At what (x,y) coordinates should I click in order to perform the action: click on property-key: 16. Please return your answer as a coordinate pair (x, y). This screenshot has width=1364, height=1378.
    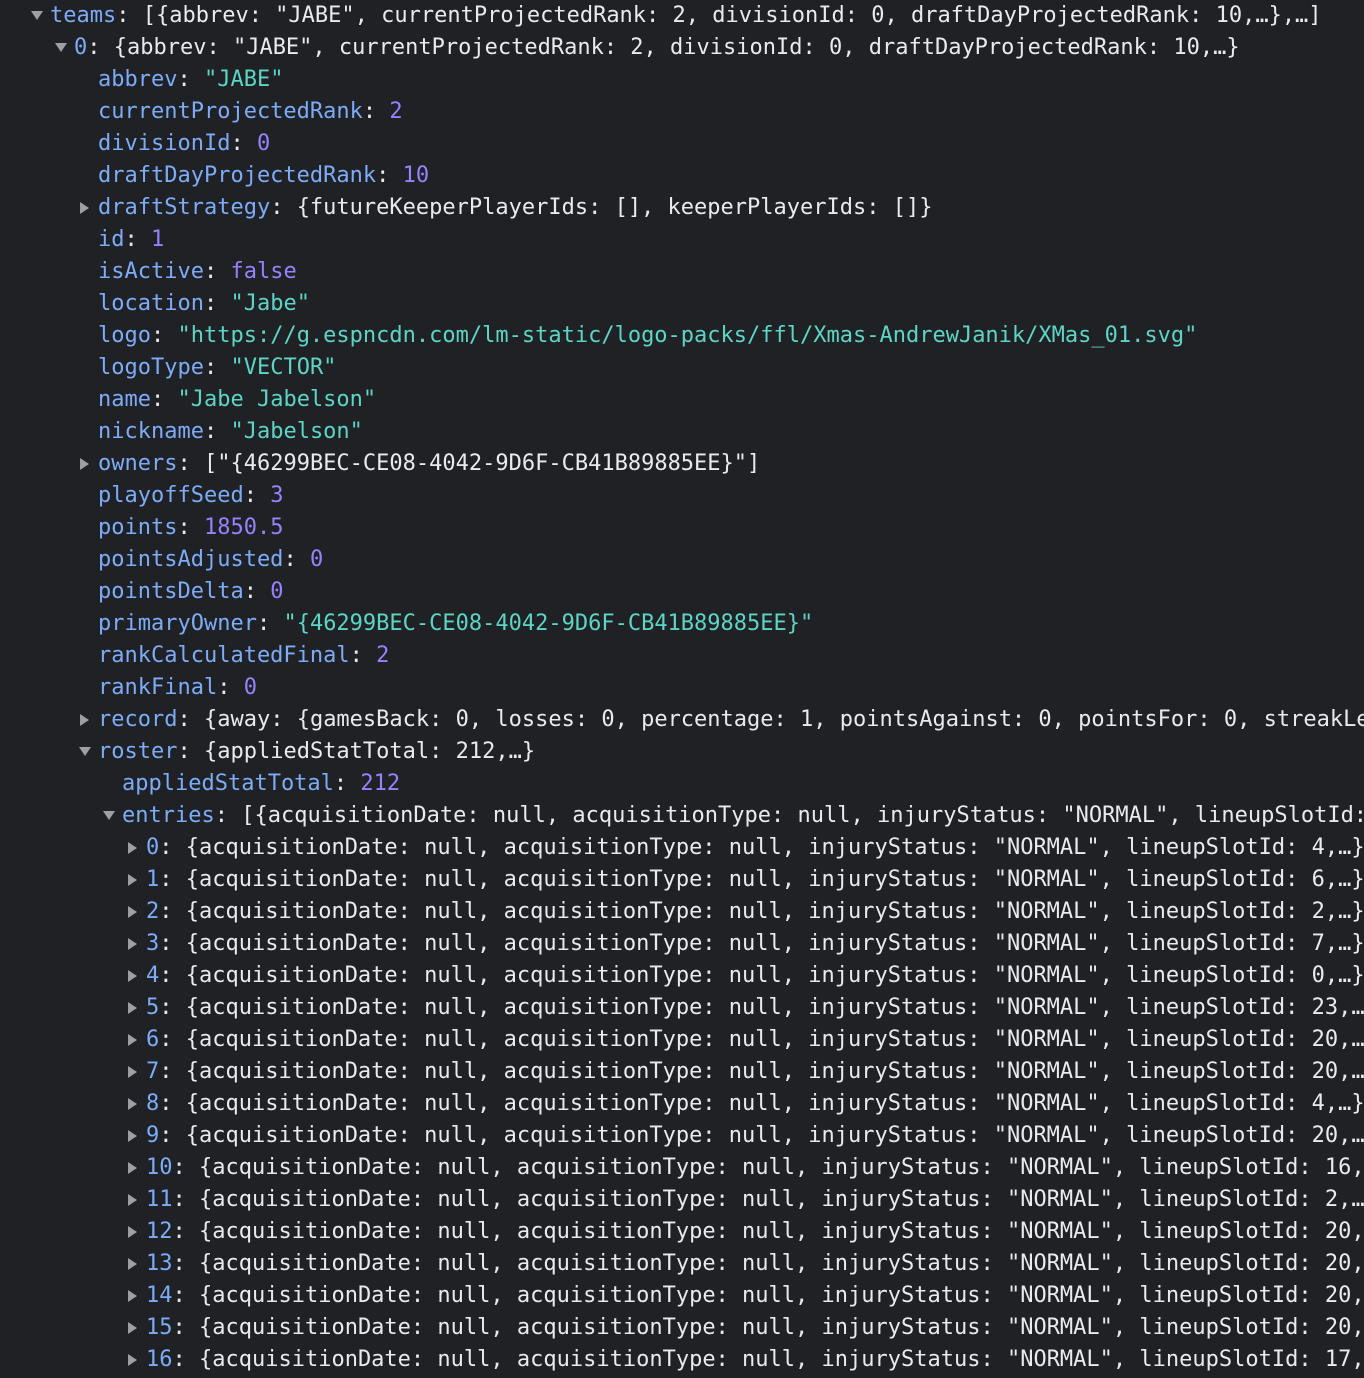
    Looking at the image, I should click on (159, 1359).